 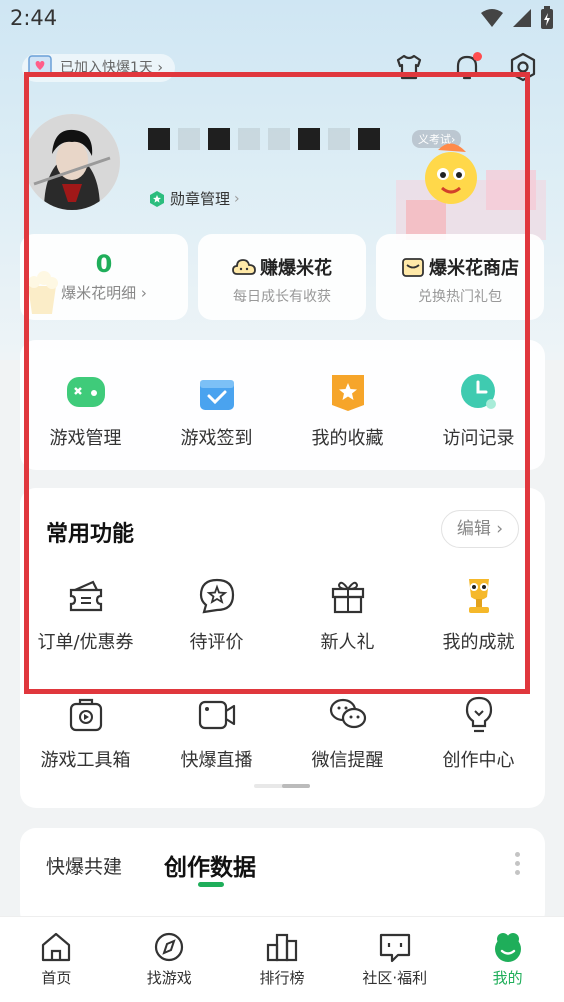 What do you see at coordinates (85, 410) in the screenshot?
I see `game-manage-button: 游戏管理` at bounding box center [85, 410].